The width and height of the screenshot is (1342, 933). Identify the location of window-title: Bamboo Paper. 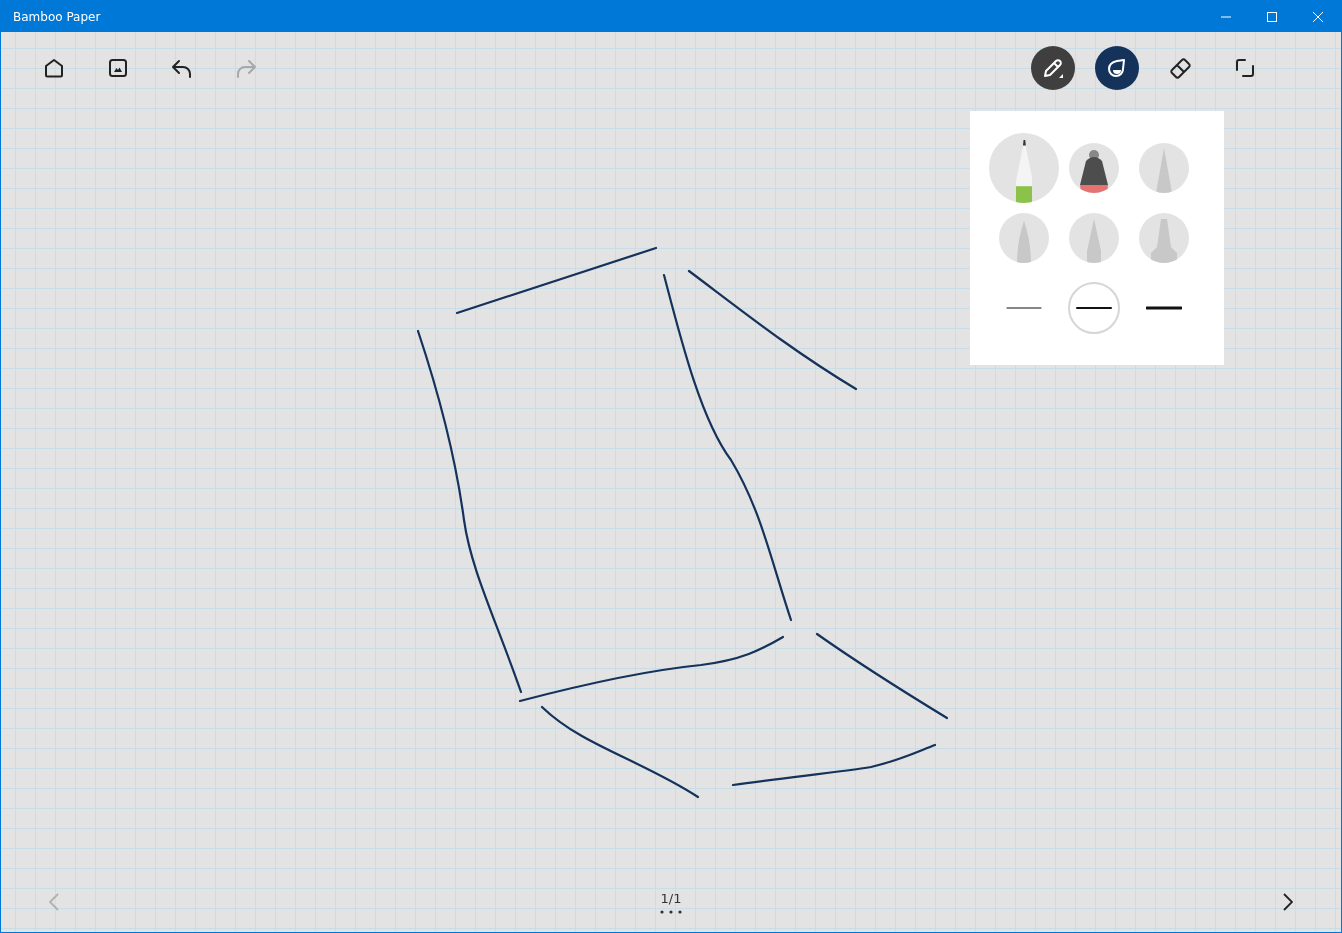
(57, 16).